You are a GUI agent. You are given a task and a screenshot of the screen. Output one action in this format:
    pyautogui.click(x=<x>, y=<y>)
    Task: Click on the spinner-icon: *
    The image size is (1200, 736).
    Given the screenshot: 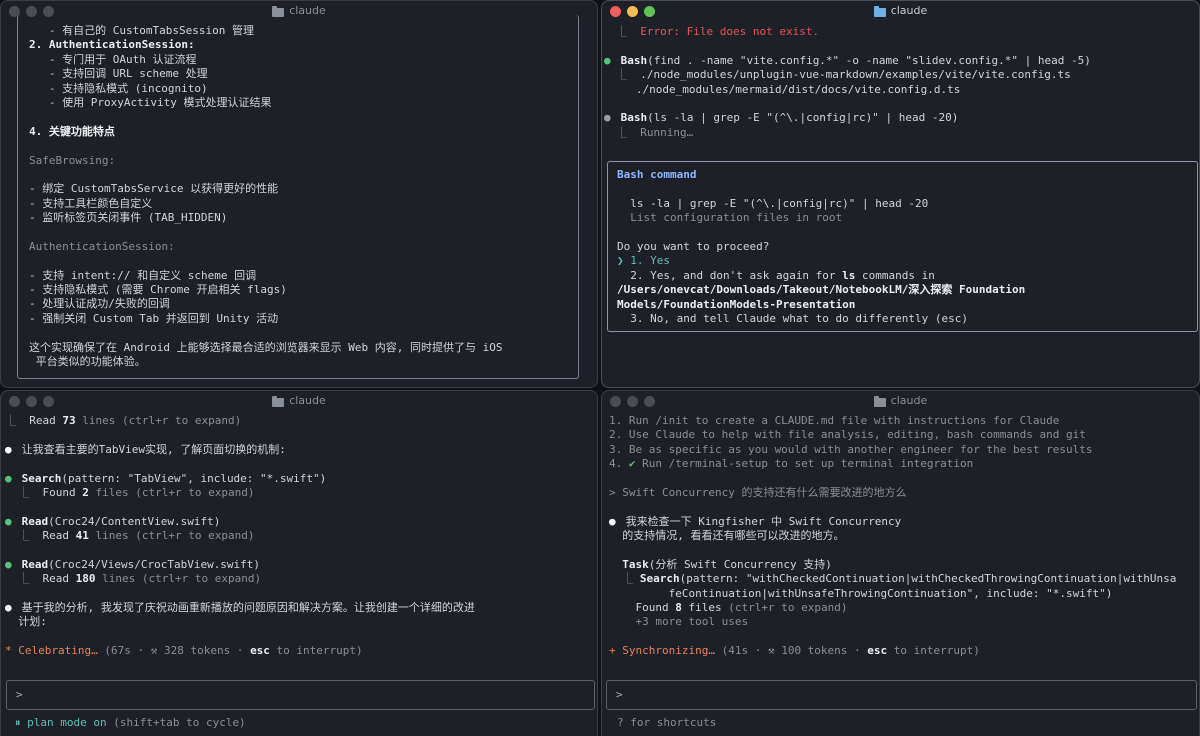 What is the action you would take?
    pyautogui.click(x=8, y=651)
    